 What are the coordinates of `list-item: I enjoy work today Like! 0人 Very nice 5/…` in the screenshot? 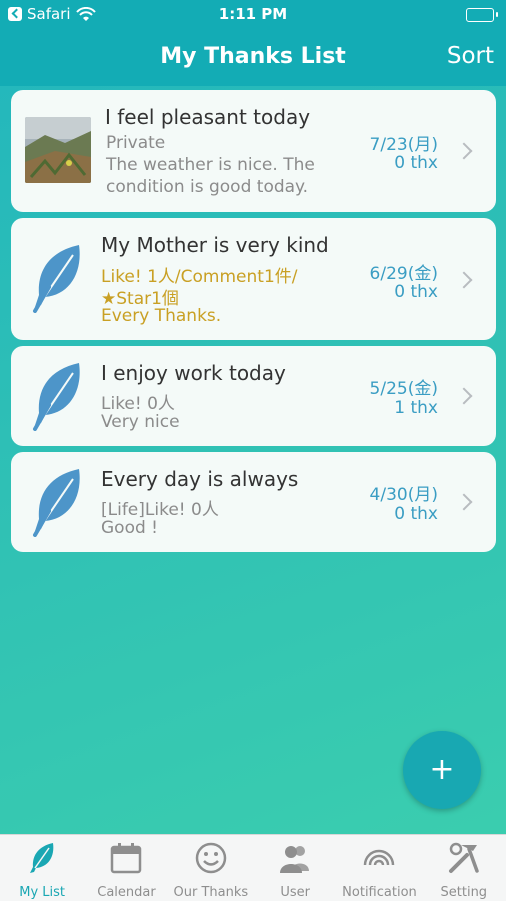 It's located at (253, 396).